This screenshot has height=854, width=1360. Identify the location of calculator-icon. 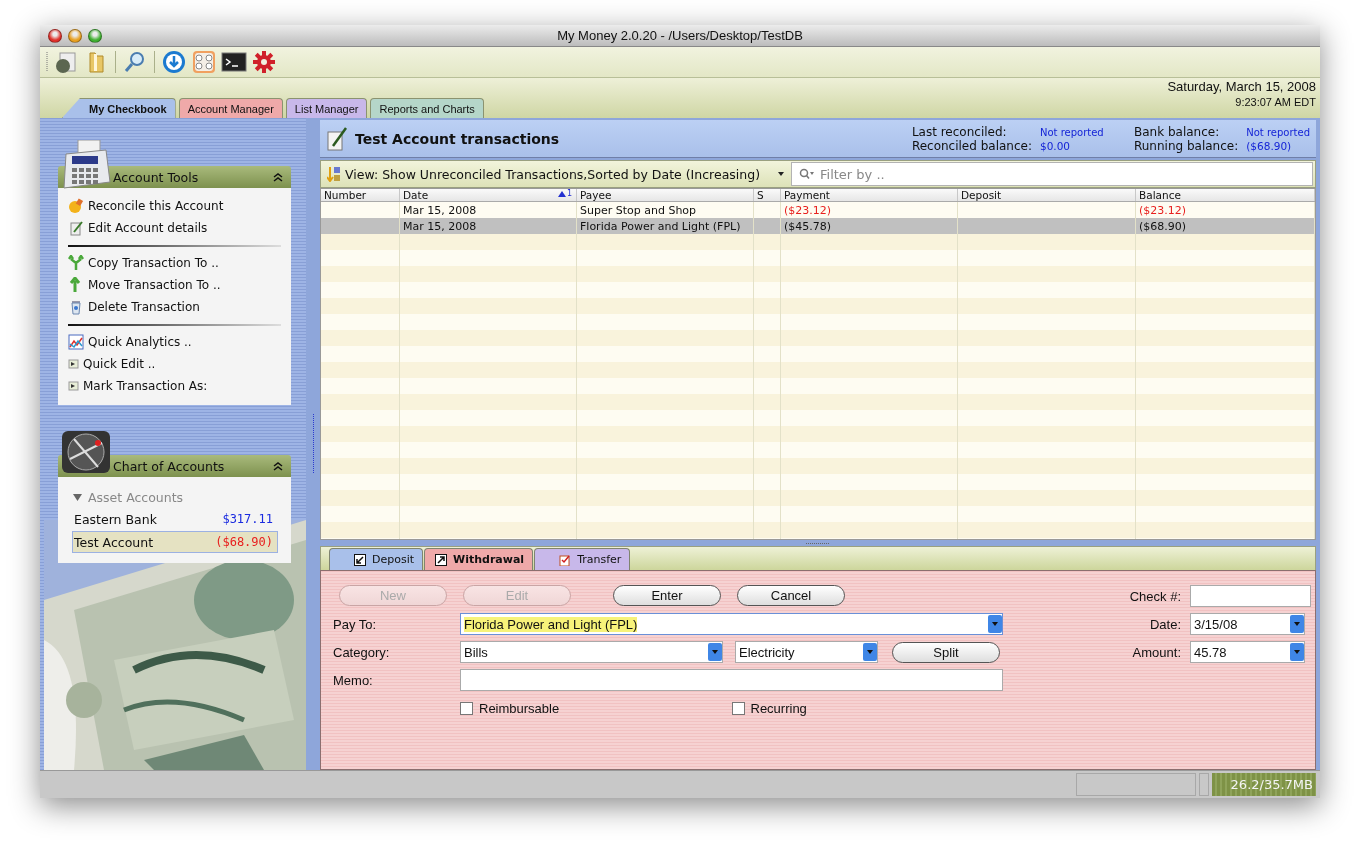
(204, 62).